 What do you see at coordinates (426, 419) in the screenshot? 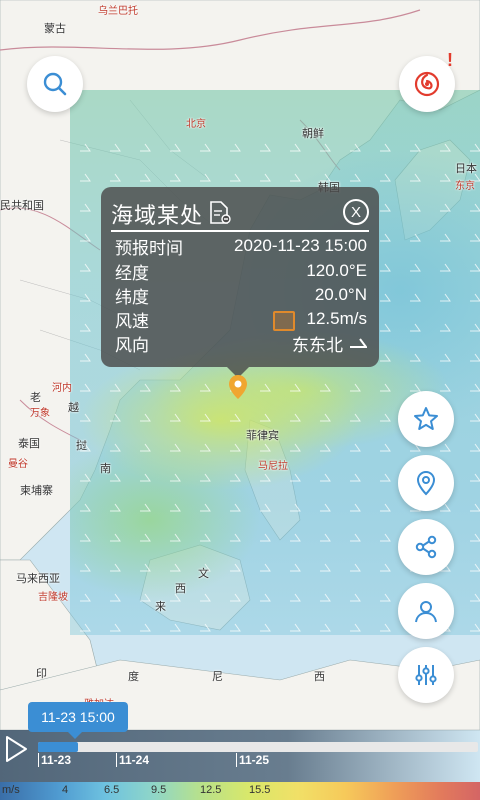
I see `favorite-button` at bounding box center [426, 419].